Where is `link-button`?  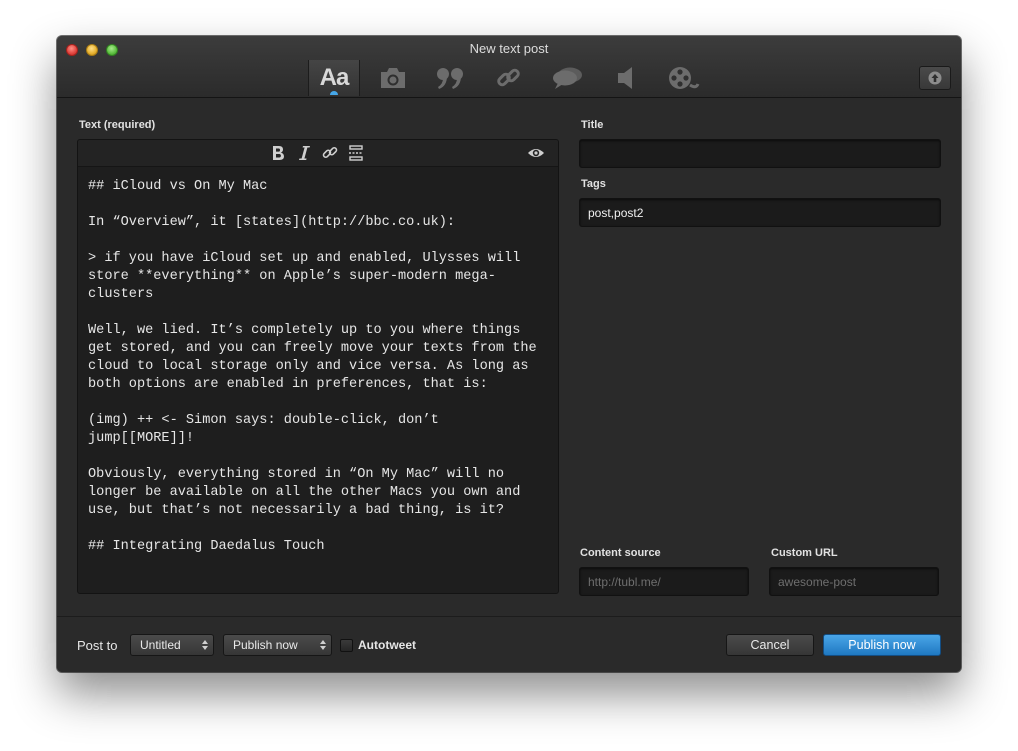 link-button is located at coordinates (330, 153).